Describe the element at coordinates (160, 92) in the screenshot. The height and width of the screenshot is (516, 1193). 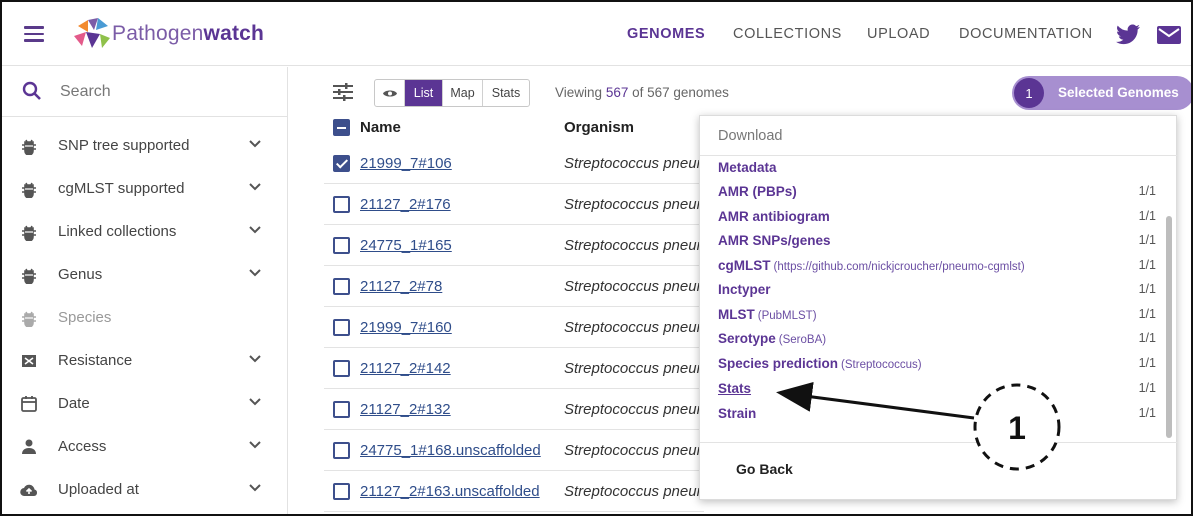
I see `search-input` at that location.